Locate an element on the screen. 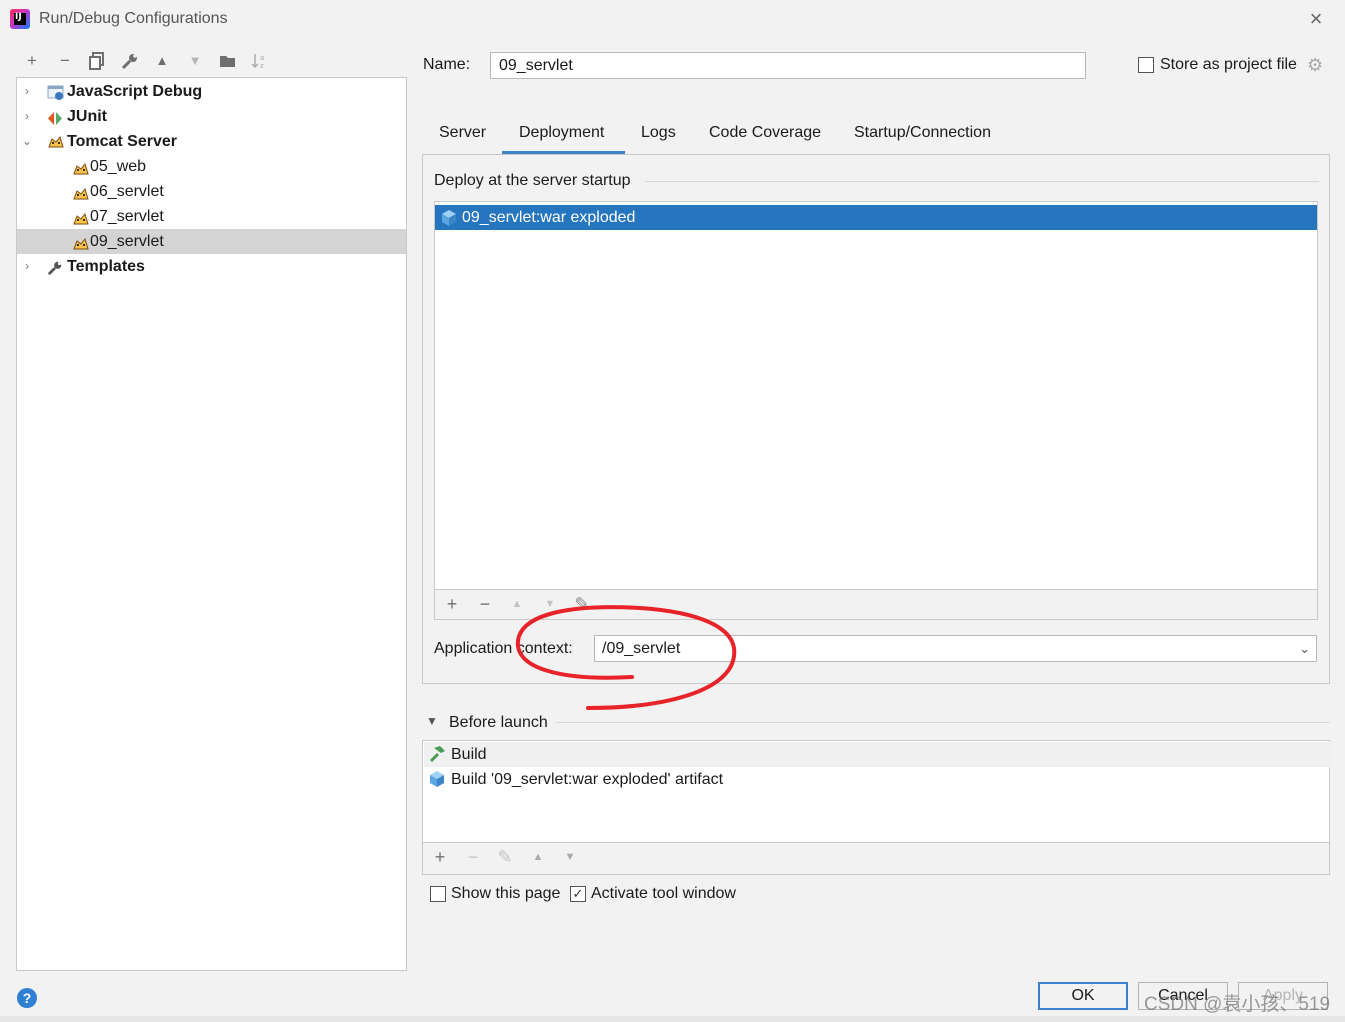 Image resolution: width=1345 pixels, height=1022 pixels. tree-item-label: Templates is located at coordinates (106, 266).